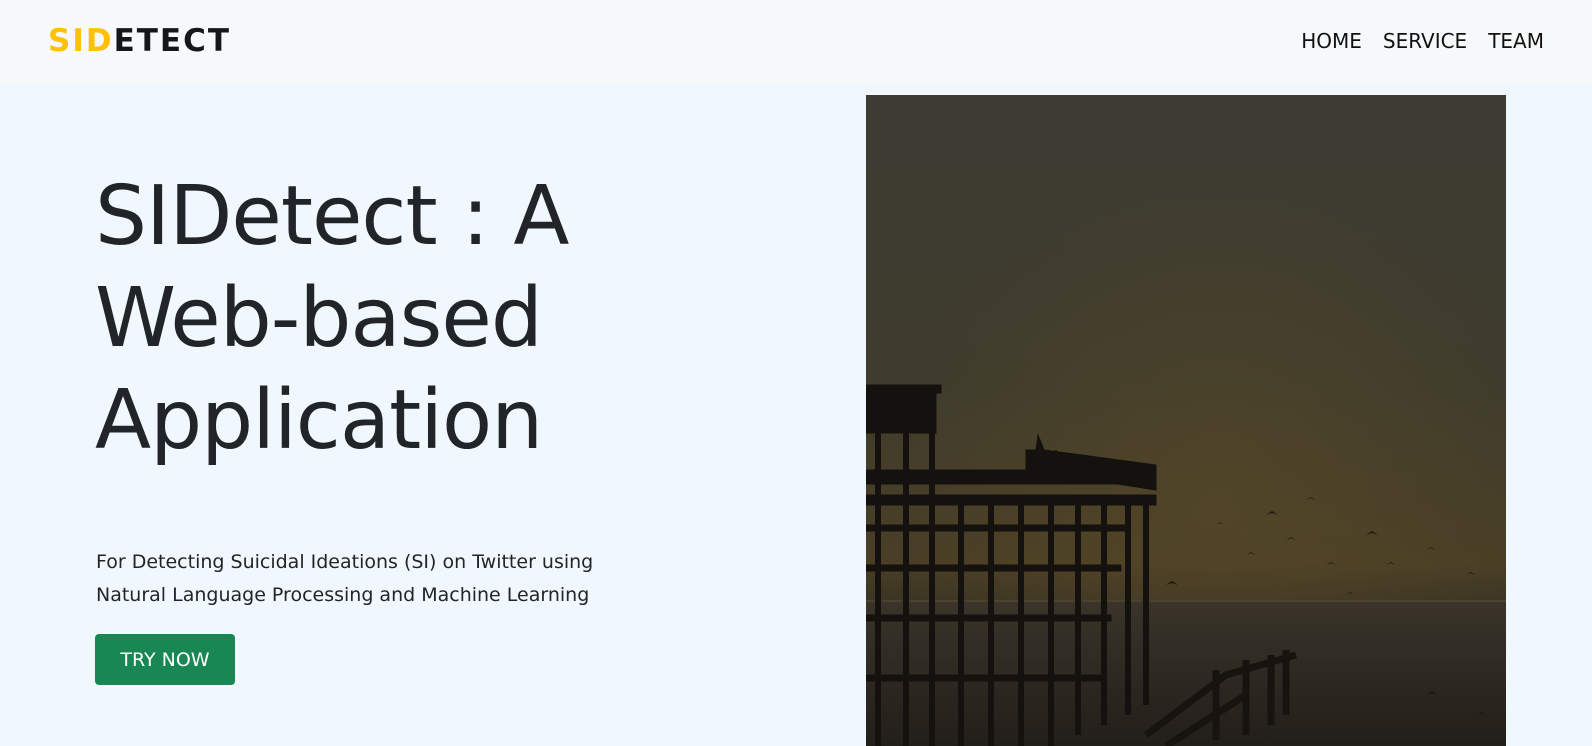 The width and height of the screenshot is (1592, 746). I want to click on brand-logo-rest: ETECT, so click(172, 41).